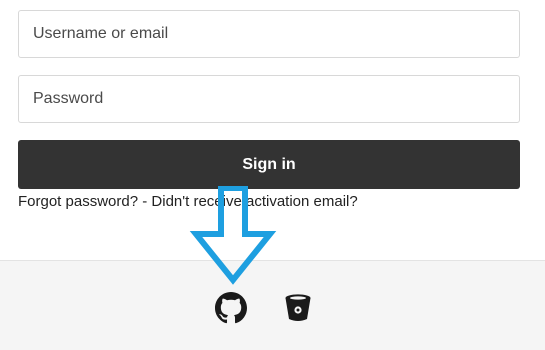 This screenshot has height=350, width=545. I want to click on github-login-button, so click(231, 308).